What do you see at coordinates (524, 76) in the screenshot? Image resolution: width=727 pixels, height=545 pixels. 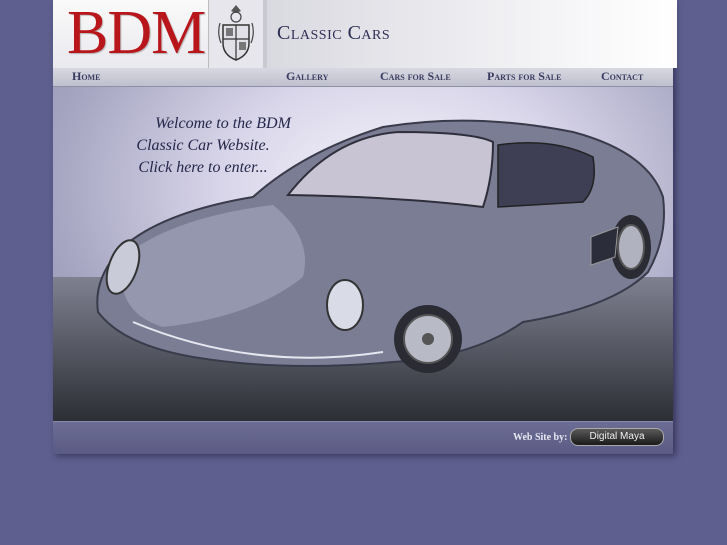 I see `nav-item-parts-for-sale: Parts for Sale` at bounding box center [524, 76].